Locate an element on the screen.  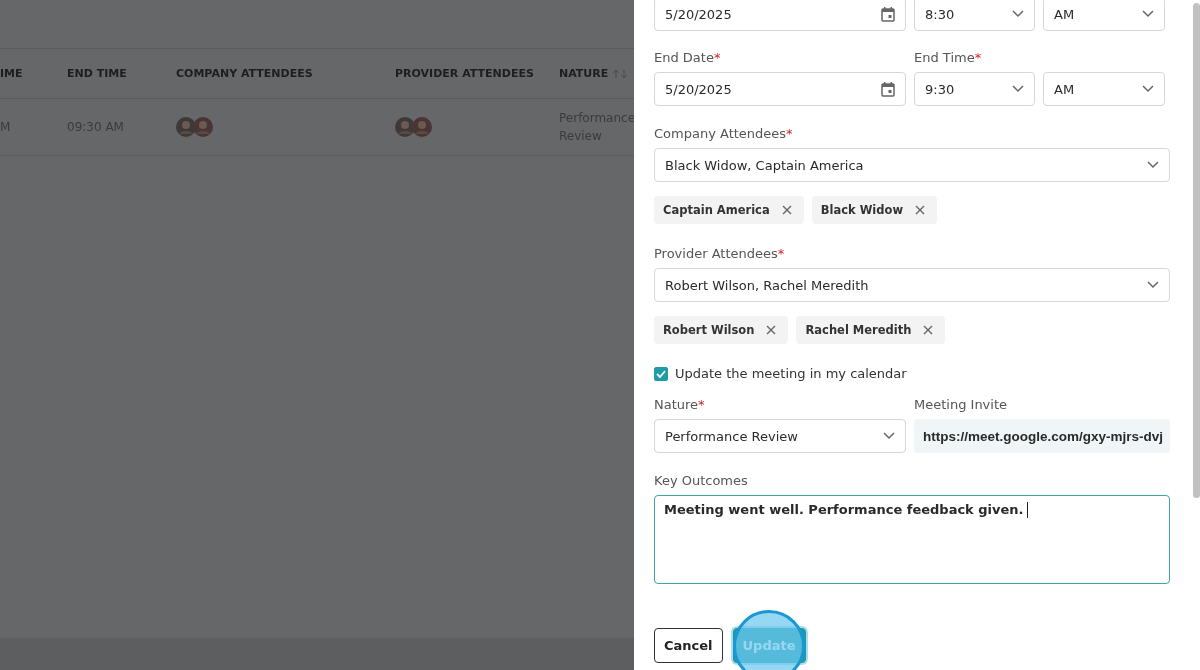
field-label: End Time* is located at coordinates (948, 58).